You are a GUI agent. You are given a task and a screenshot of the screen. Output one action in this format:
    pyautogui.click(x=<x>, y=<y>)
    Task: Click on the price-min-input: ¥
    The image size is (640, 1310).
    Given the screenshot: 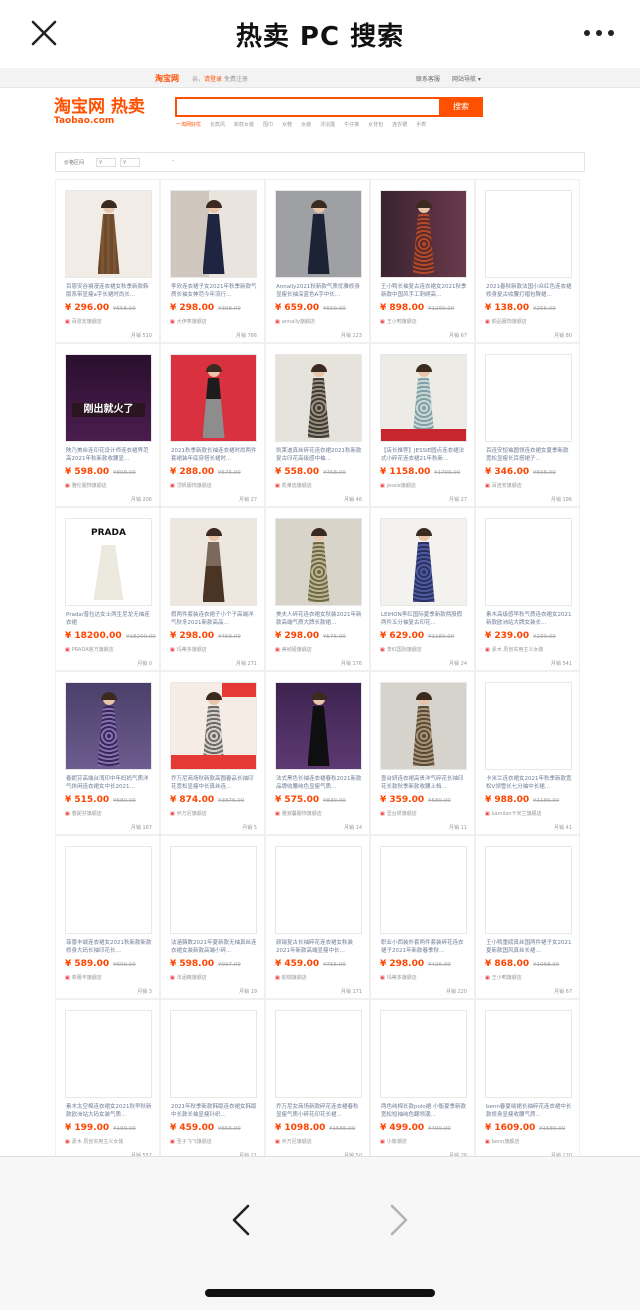 What is the action you would take?
    pyautogui.click(x=106, y=162)
    